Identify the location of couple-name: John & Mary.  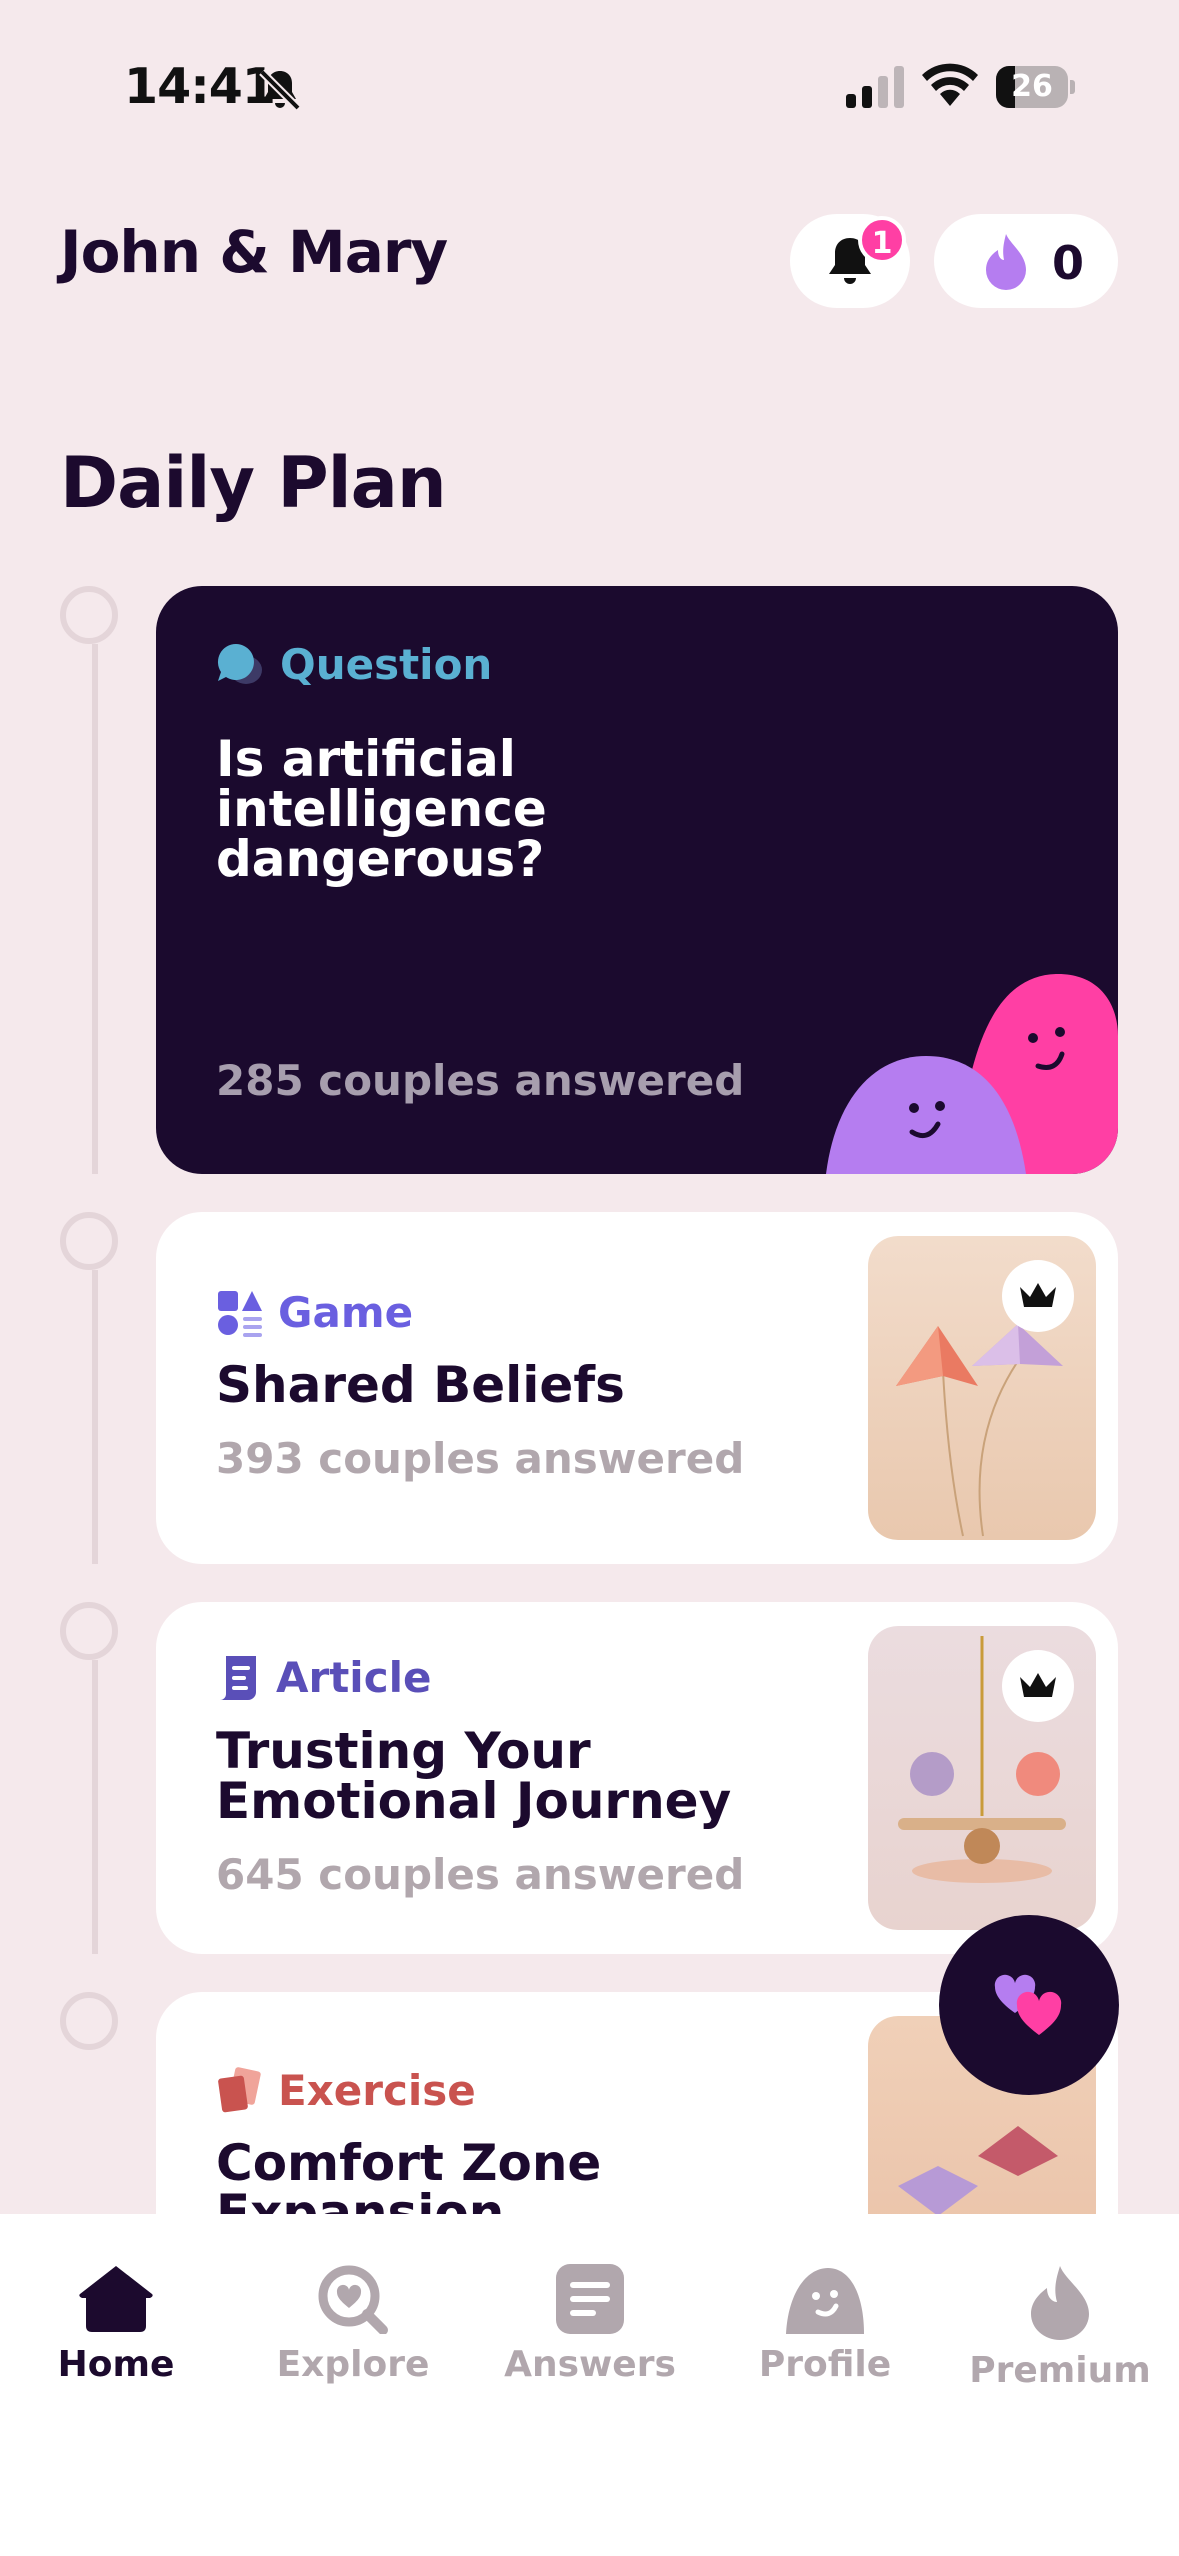
(254, 252).